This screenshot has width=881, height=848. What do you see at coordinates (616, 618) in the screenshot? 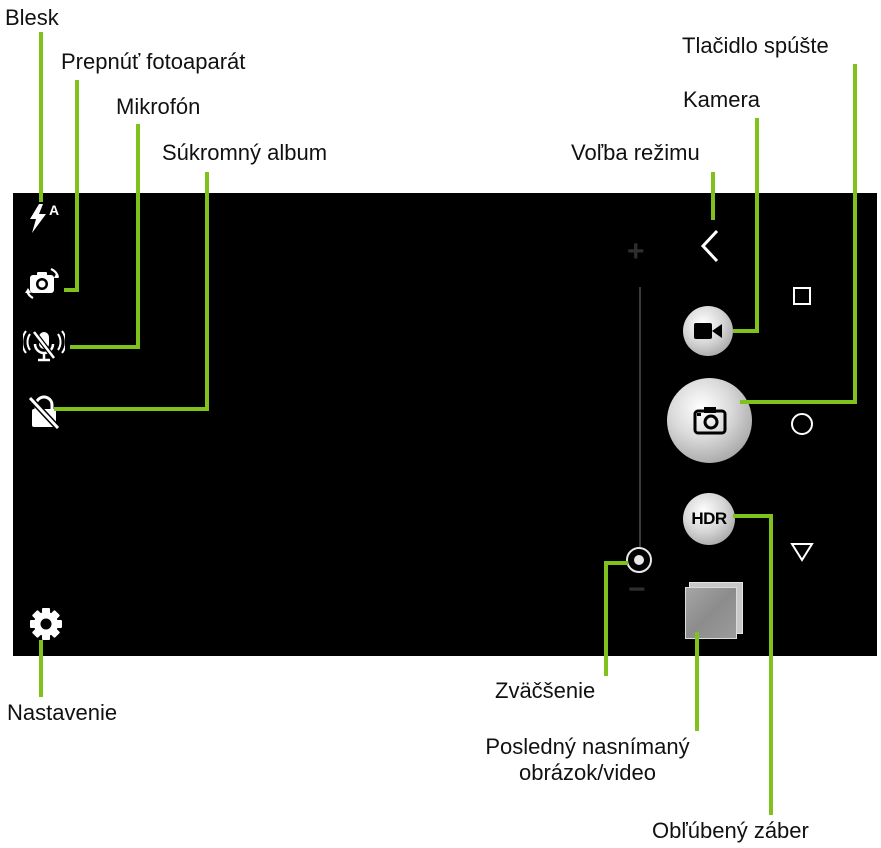
I see `callout-line-zoom` at bounding box center [616, 618].